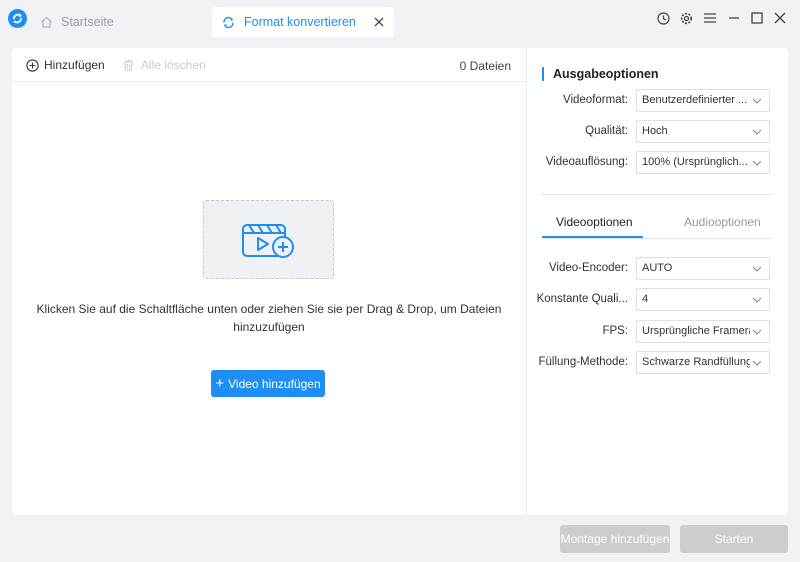 Image resolution: width=800 pixels, height=562 pixels. What do you see at coordinates (657, 226) in the screenshot?
I see `options-subtabs: Videooptionen Audiooptionen` at bounding box center [657, 226].